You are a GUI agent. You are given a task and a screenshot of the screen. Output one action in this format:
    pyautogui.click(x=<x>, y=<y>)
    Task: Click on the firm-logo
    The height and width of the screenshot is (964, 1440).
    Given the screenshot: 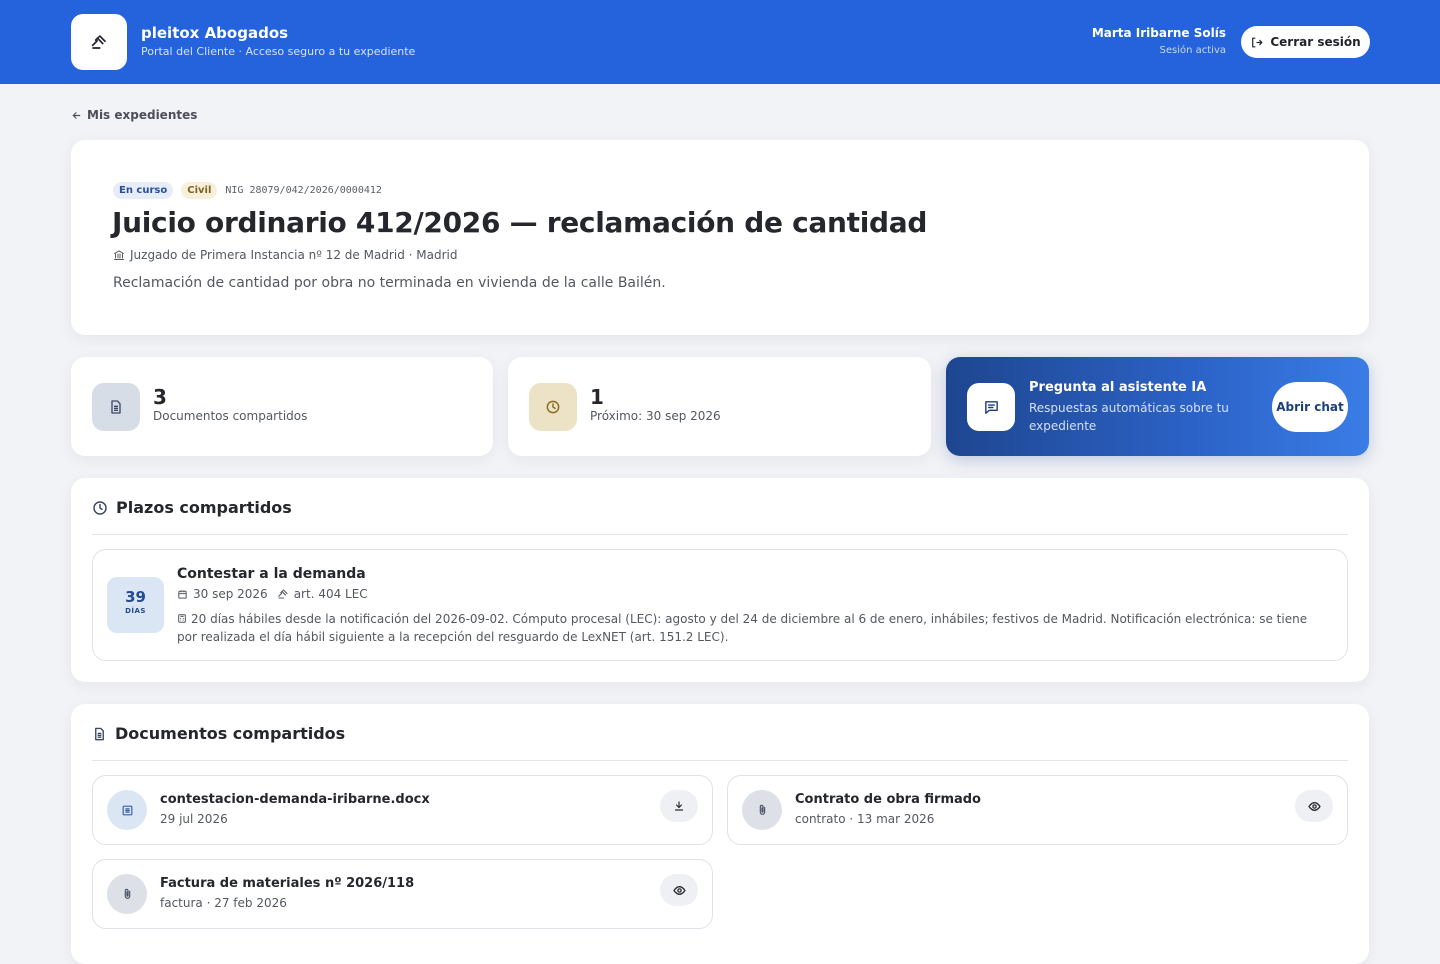 What is the action you would take?
    pyautogui.click(x=99, y=42)
    